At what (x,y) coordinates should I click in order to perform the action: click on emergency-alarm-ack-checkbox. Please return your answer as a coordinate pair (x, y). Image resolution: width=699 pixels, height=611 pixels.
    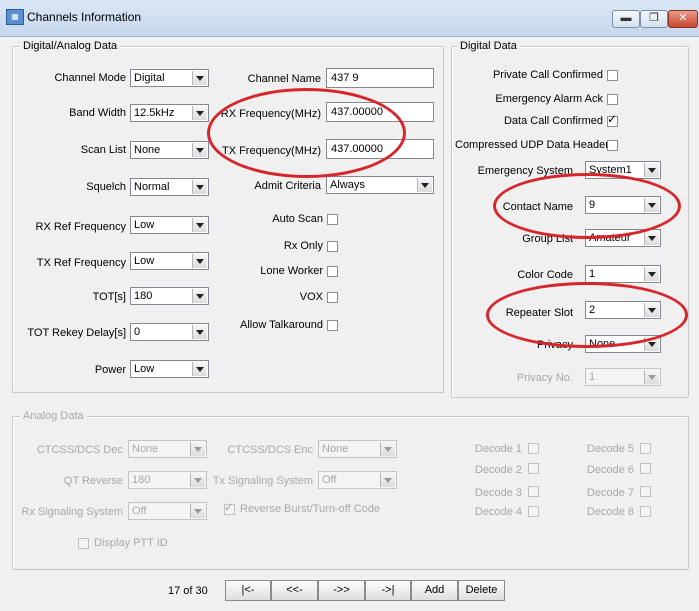
    Looking at the image, I should click on (612, 99).